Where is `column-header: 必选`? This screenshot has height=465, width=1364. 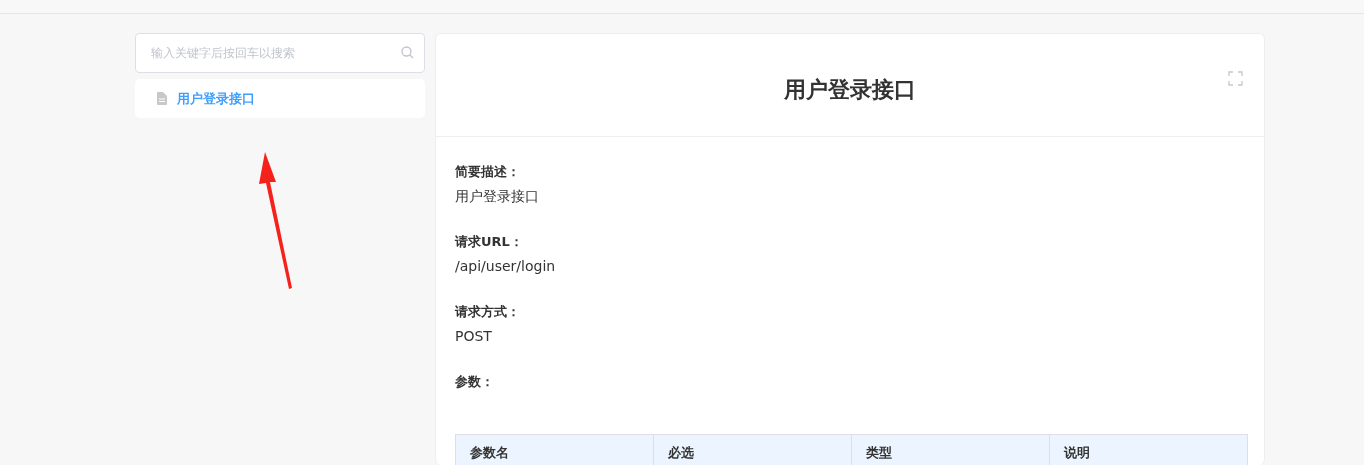 column-header: 必选 is located at coordinates (752, 449).